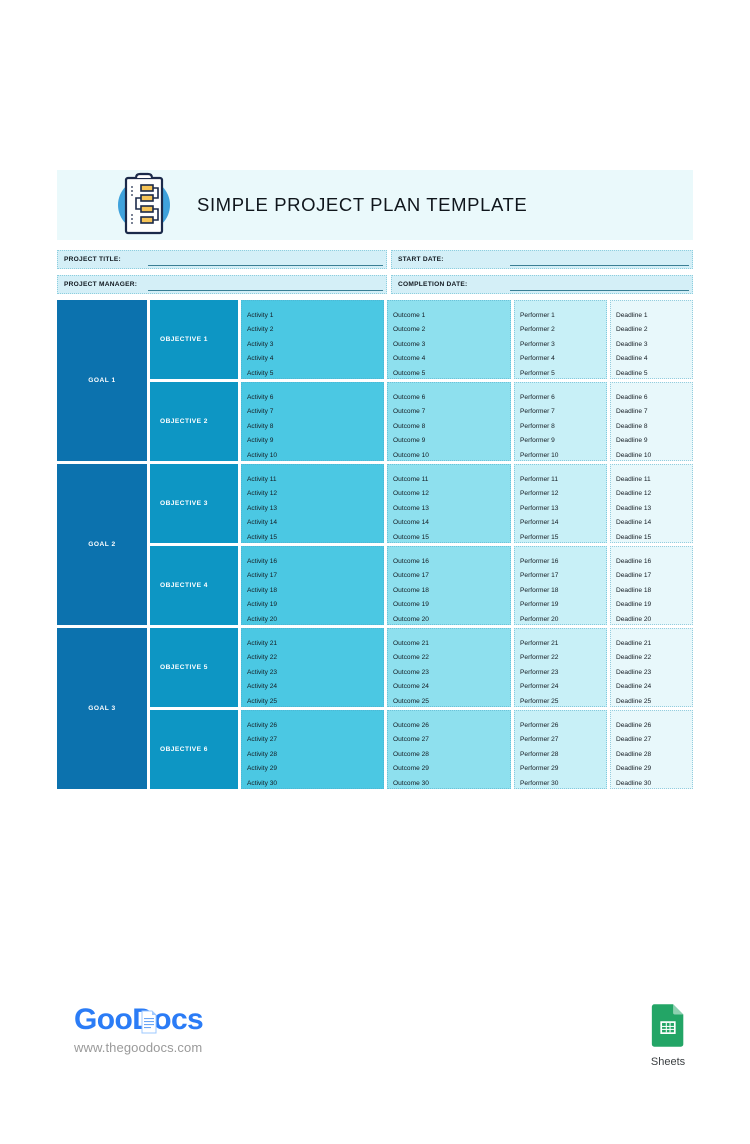  Describe the element at coordinates (563, 412) in the screenshot. I see `performer-cell: Performer 7` at that location.